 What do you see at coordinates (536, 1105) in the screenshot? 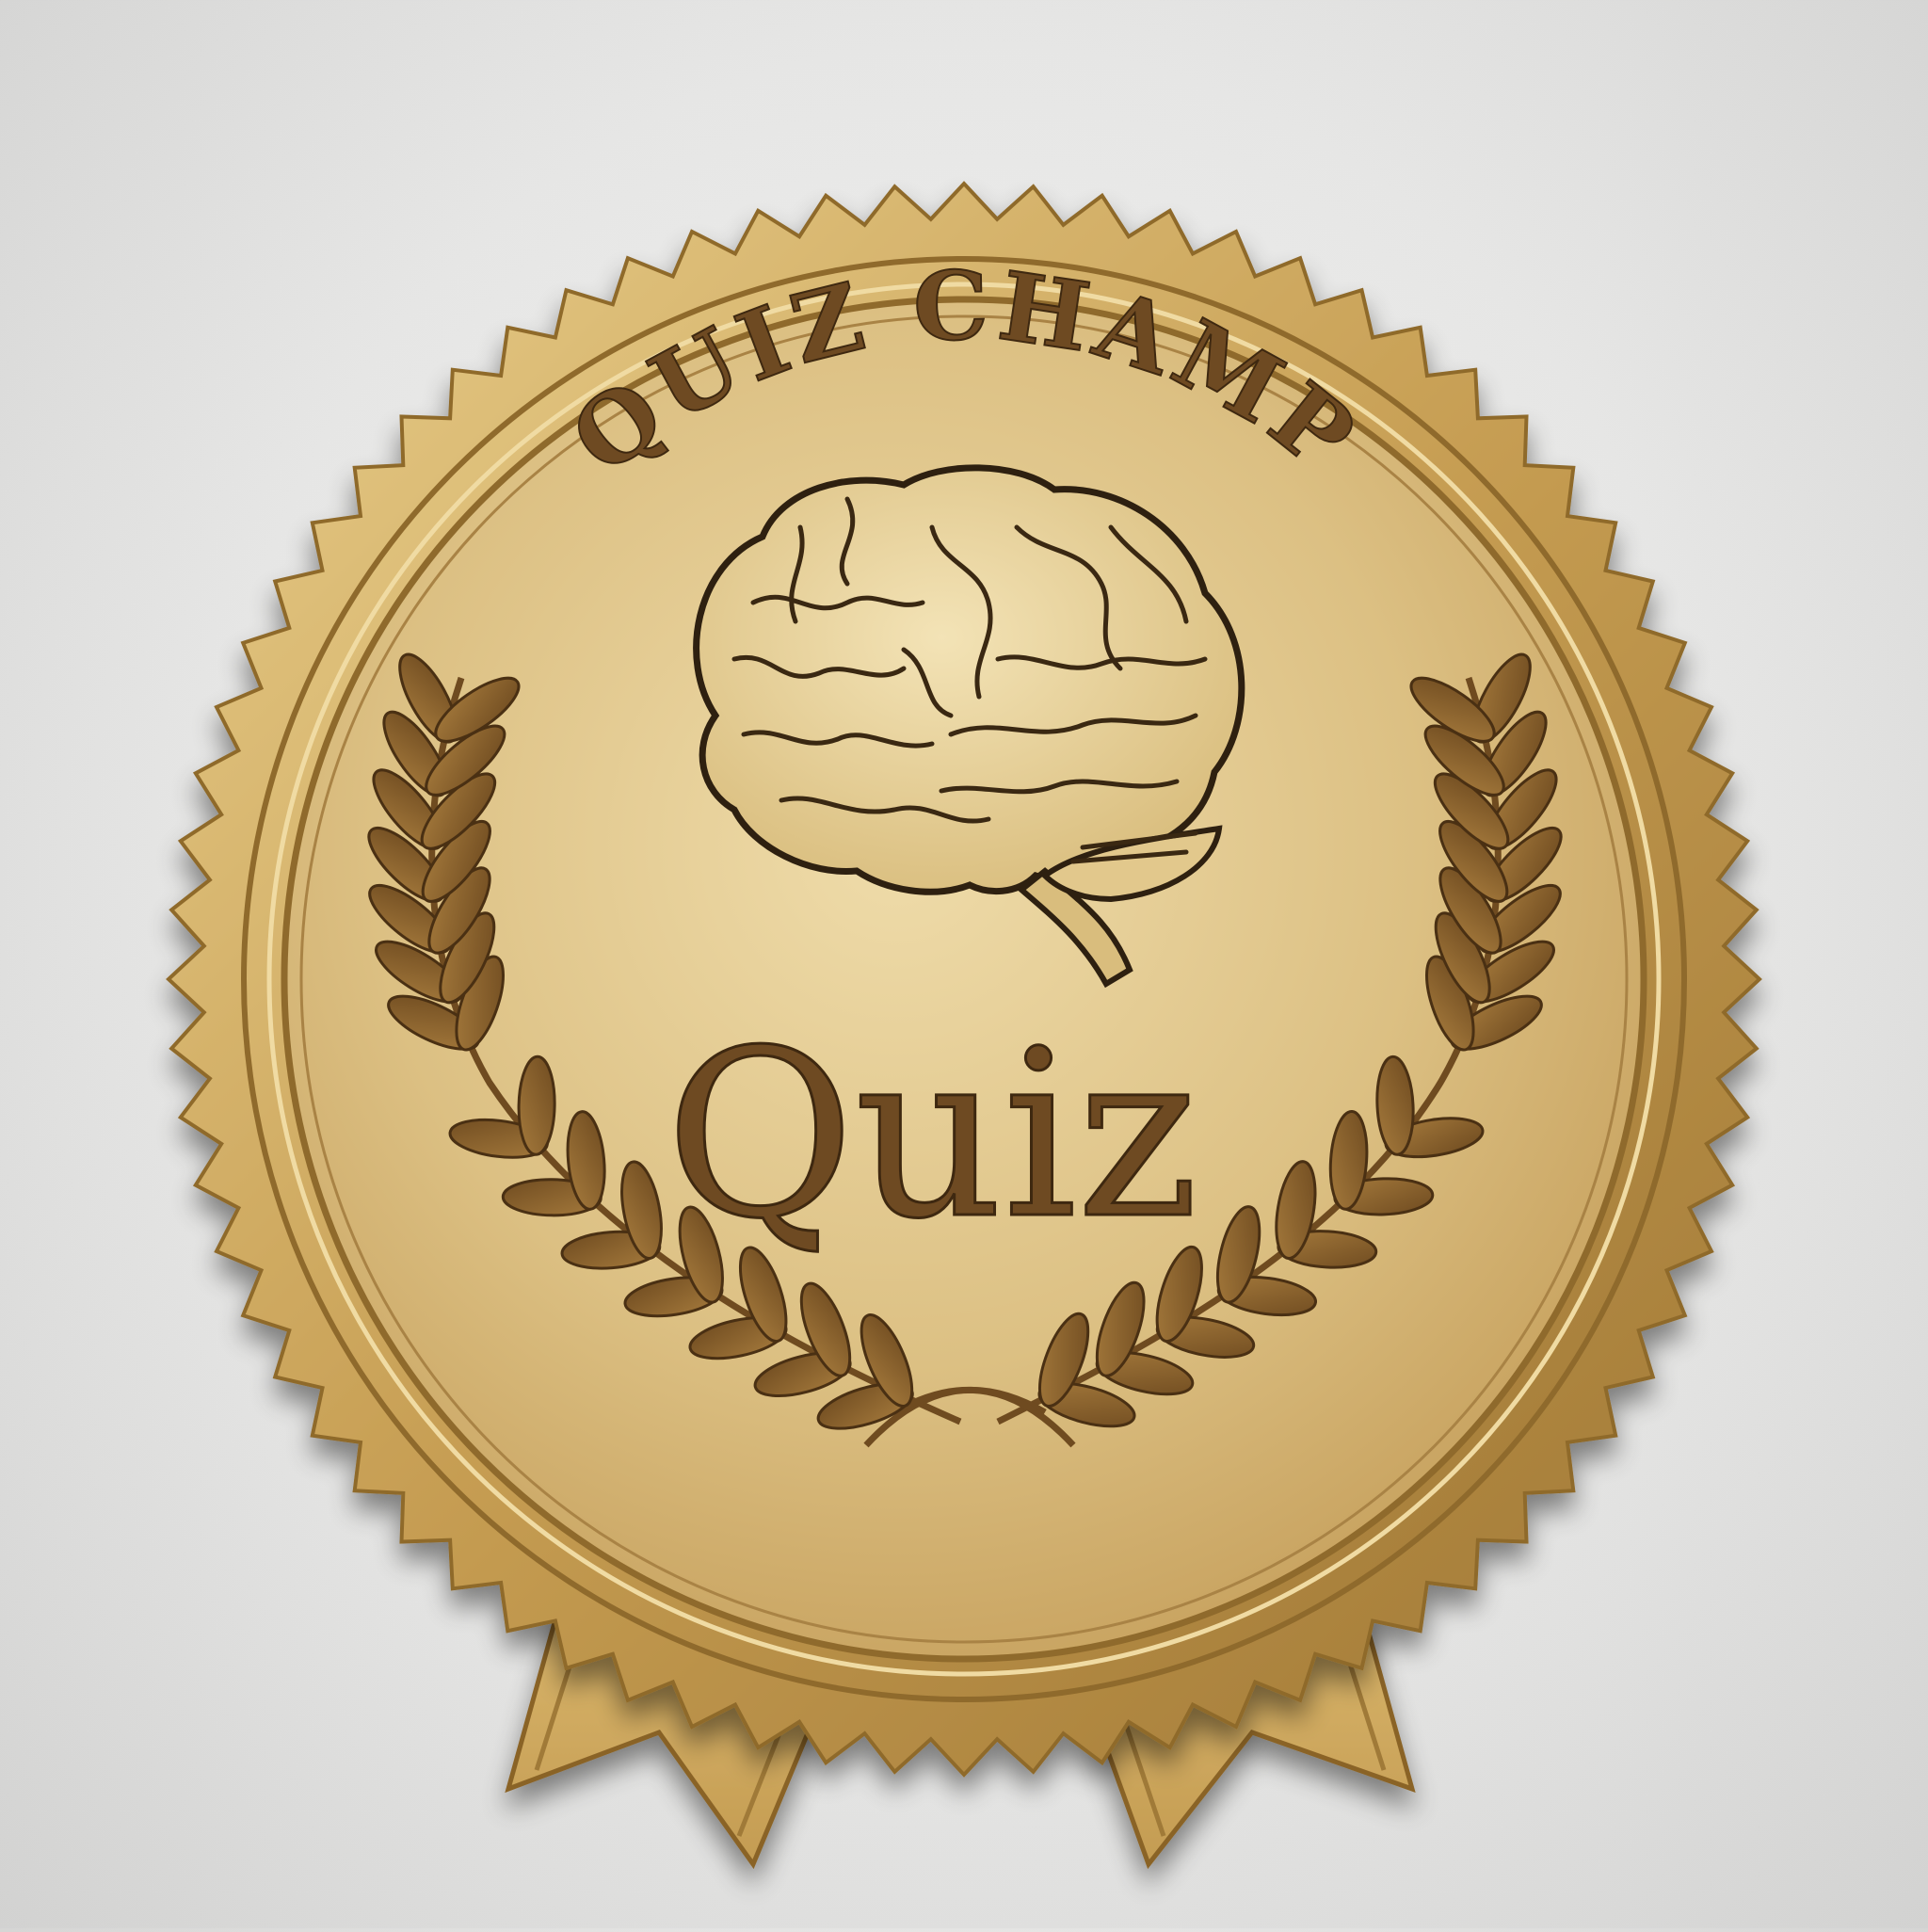
I see `laurel-leaf` at bounding box center [536, 1105].